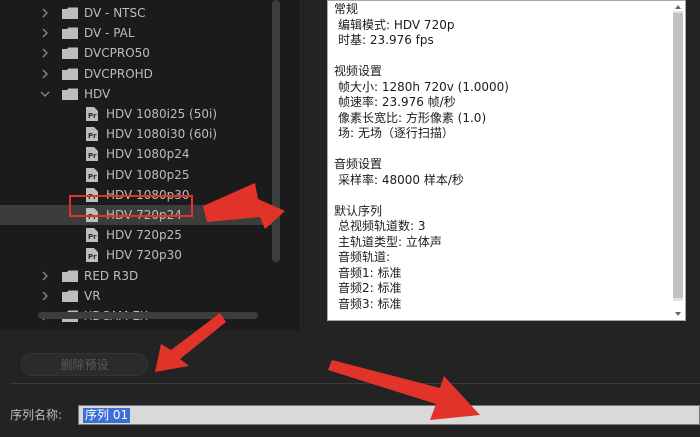 This screenshot has width=700, height=437. Describe the element at coordinates (144, 235) in the screenshot. I see `tree-item-label: HDV 720p25` at that location.